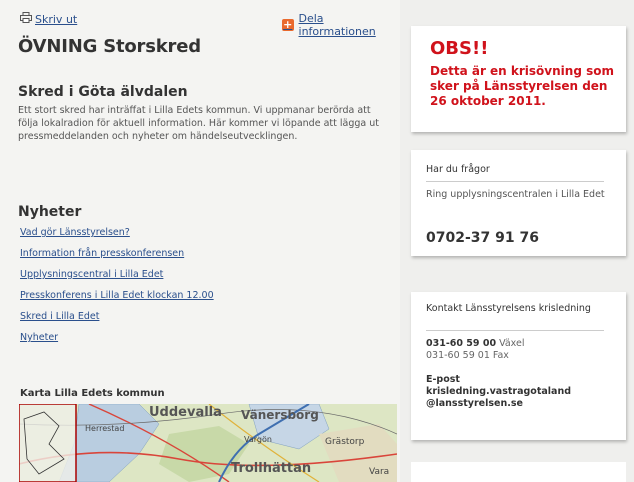 The height and width of the screenshot is (482, 634). Describe the element at coordinates (91, 274) in the screenshot. I see `news-link: Upplysningscentral i Lilla Edet` at that location.